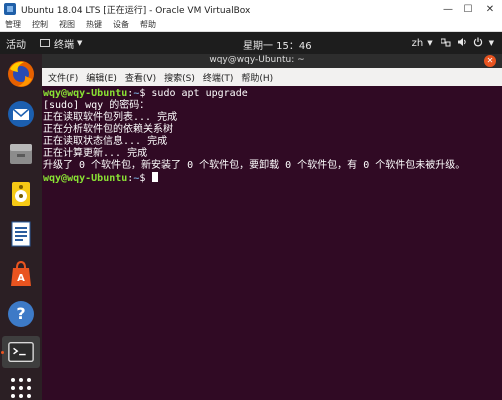 Image resolution: width=502 pixels, height=400 pixels. I want to click on system-tray: zh ▼ ▼, so click(457, 43).